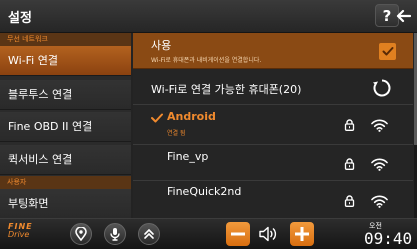 The height and width of the screenshot is (249, 417). I want to click on minus-icon, so click(238, 234).